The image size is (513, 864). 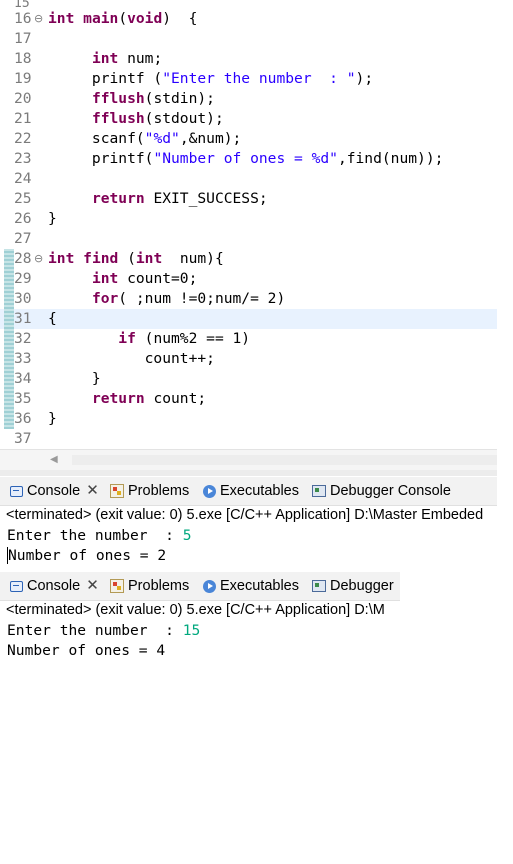 What do you see at coordinates (9, 339) in the screenshot?
I see `change-marker-gutter` at bounding box center [9, 339].